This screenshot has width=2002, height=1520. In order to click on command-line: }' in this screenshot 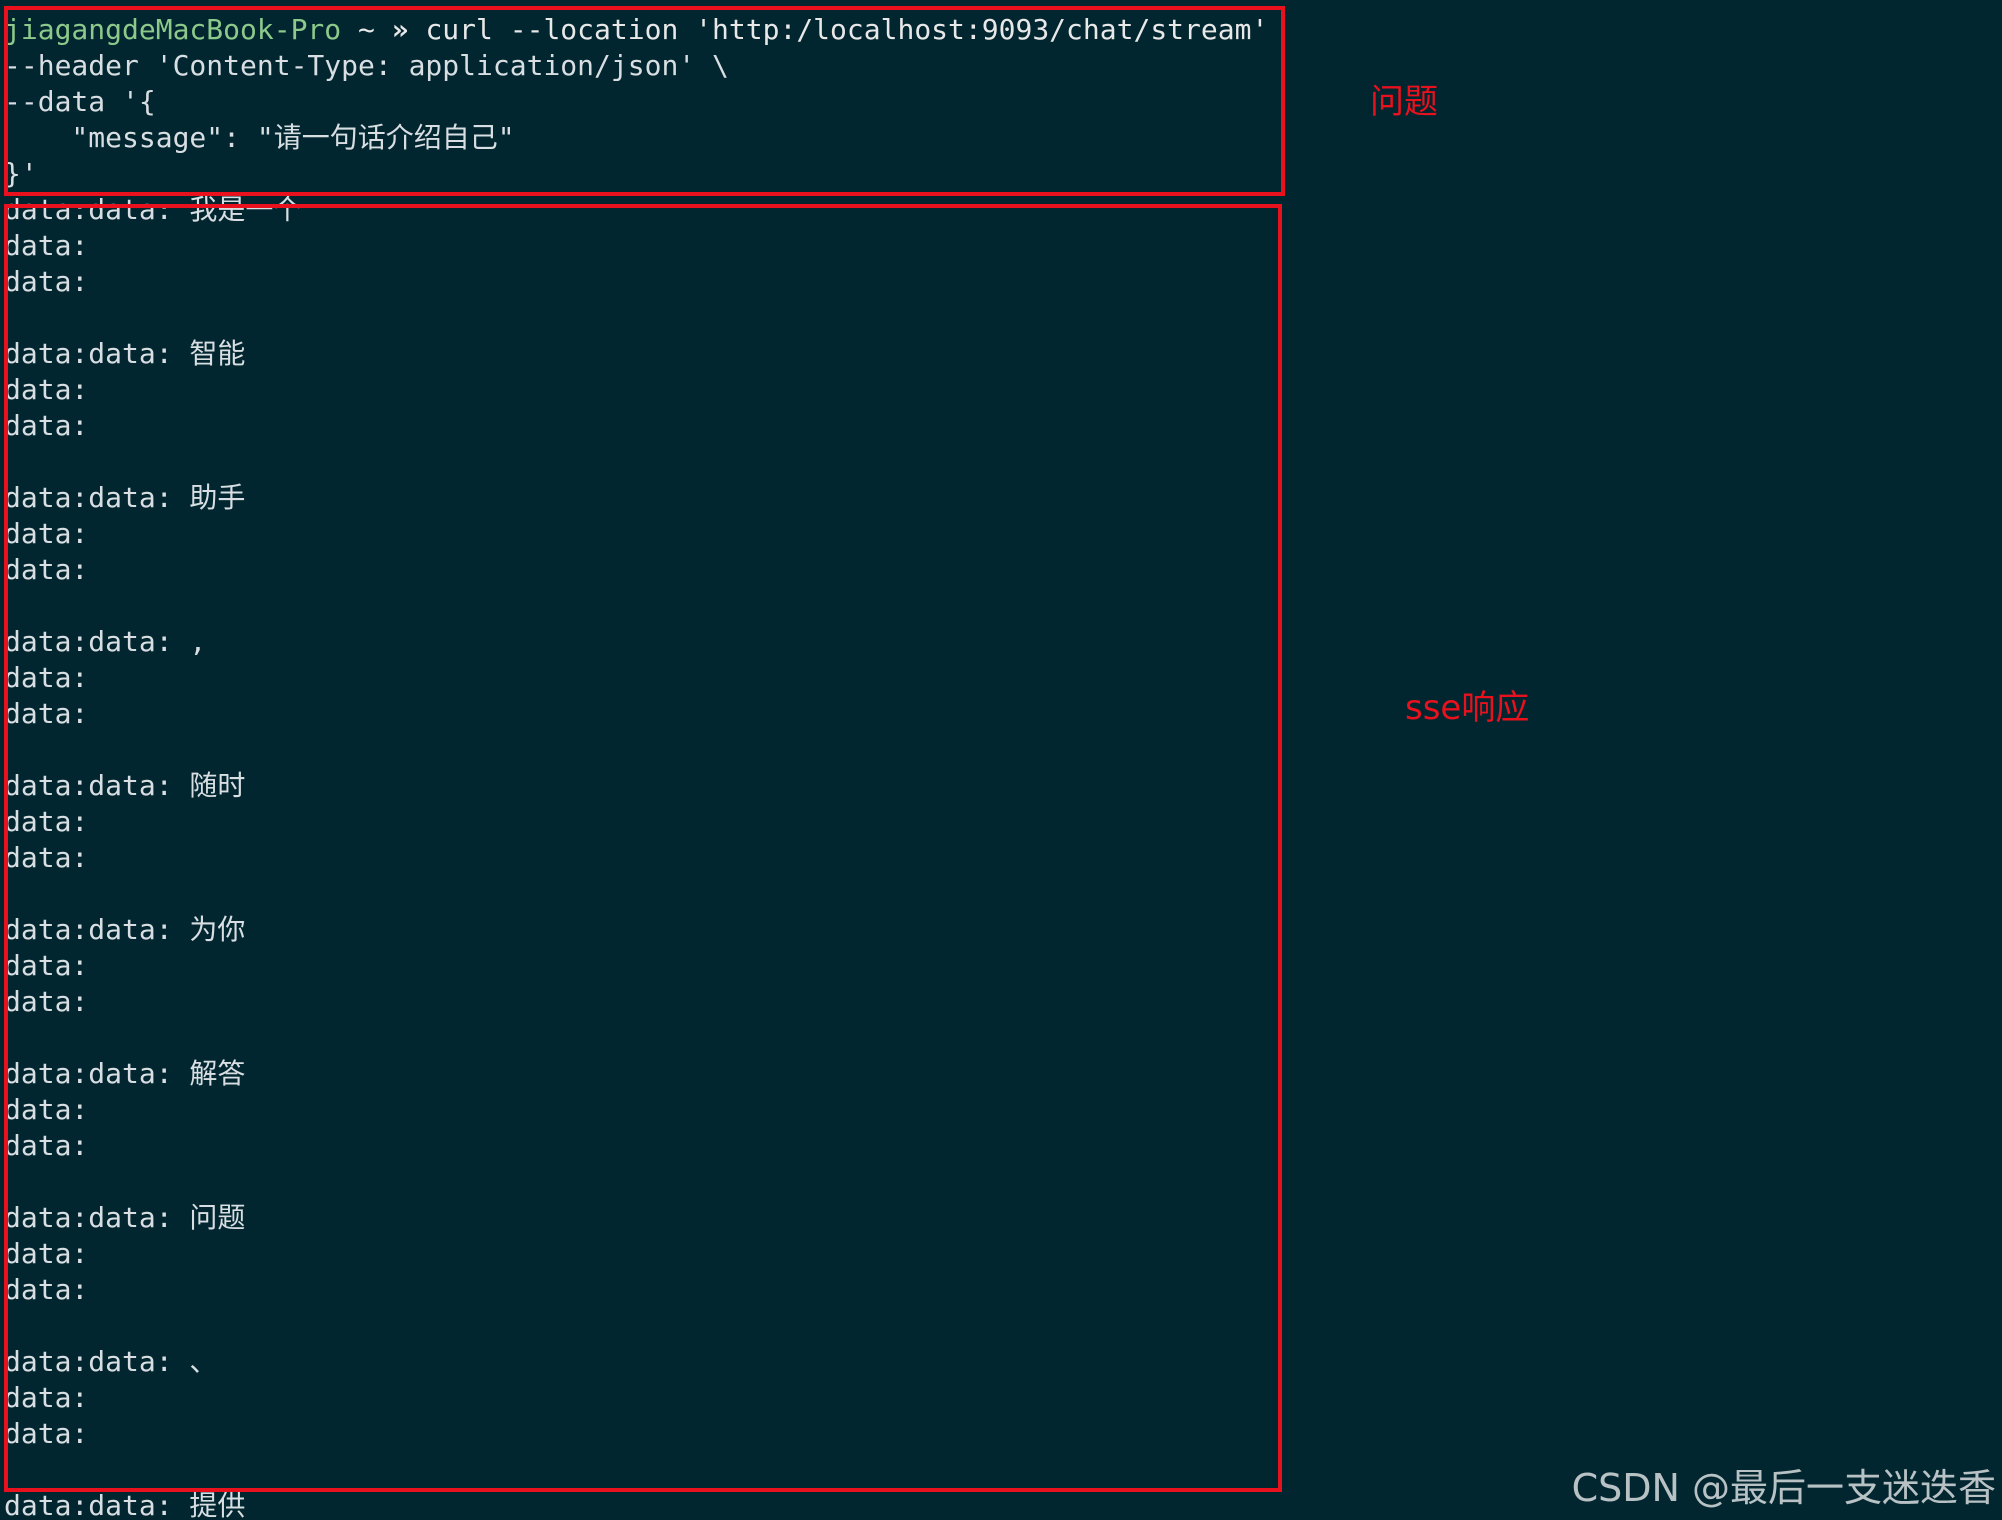, I will do `click(21, 173)`.